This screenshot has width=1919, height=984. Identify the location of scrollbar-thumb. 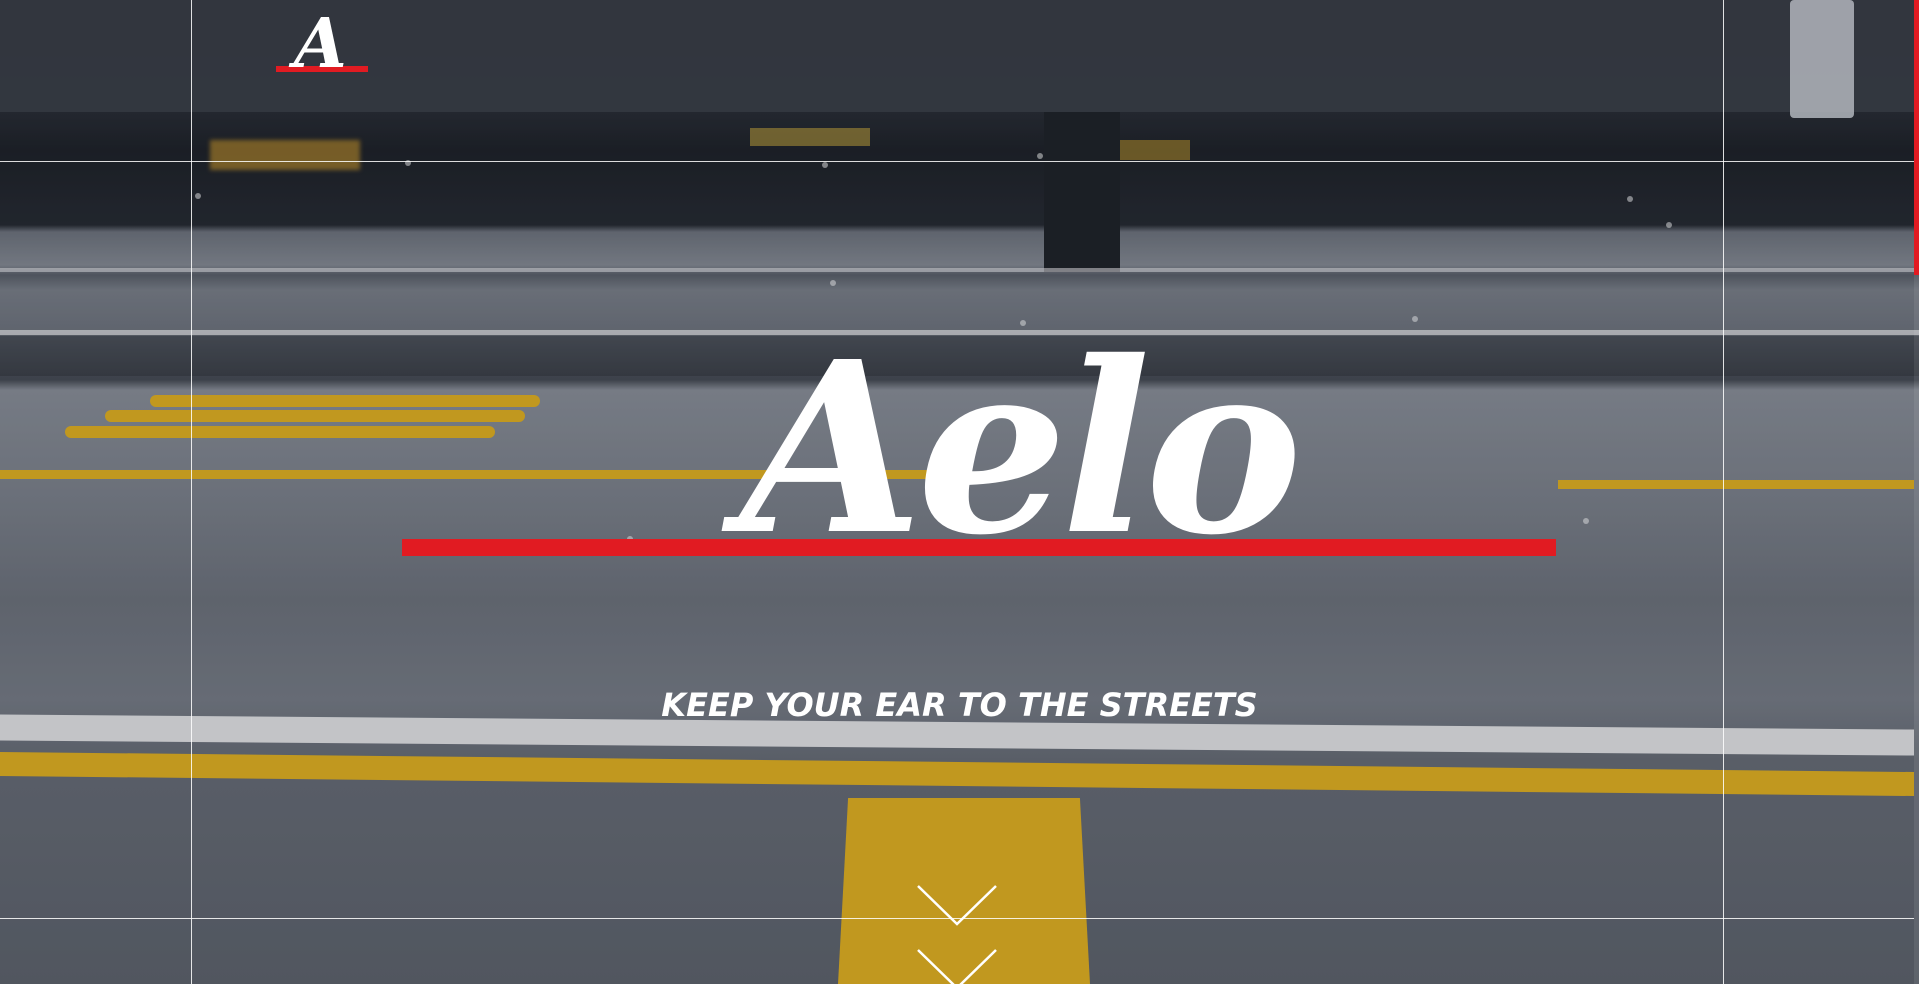
(1916, 137).